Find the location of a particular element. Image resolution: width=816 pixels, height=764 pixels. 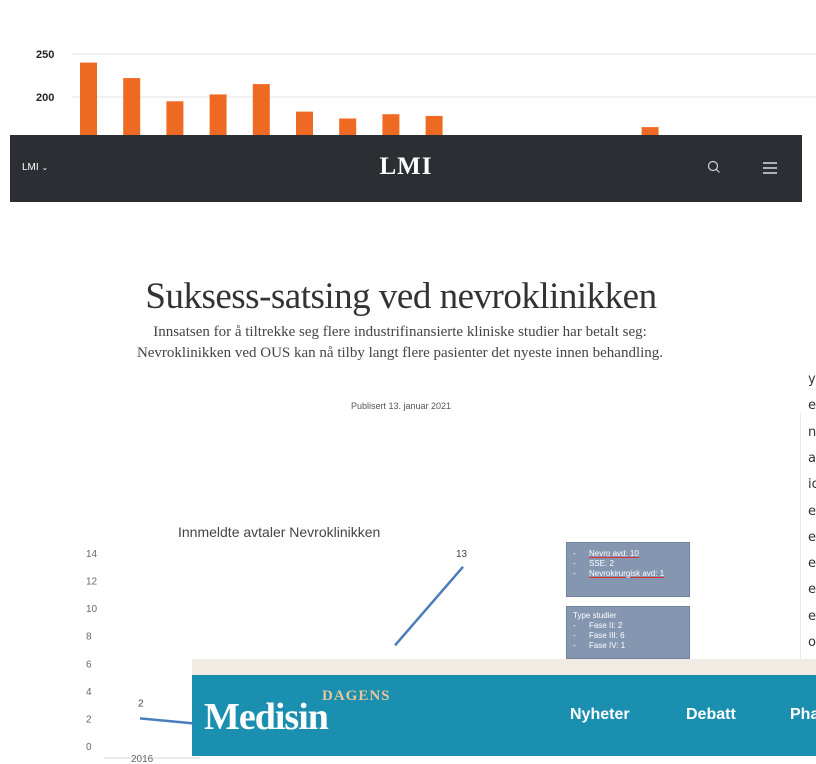

info-item-nevro: Nevro avd: 10 is located at coordinates (628, 554).